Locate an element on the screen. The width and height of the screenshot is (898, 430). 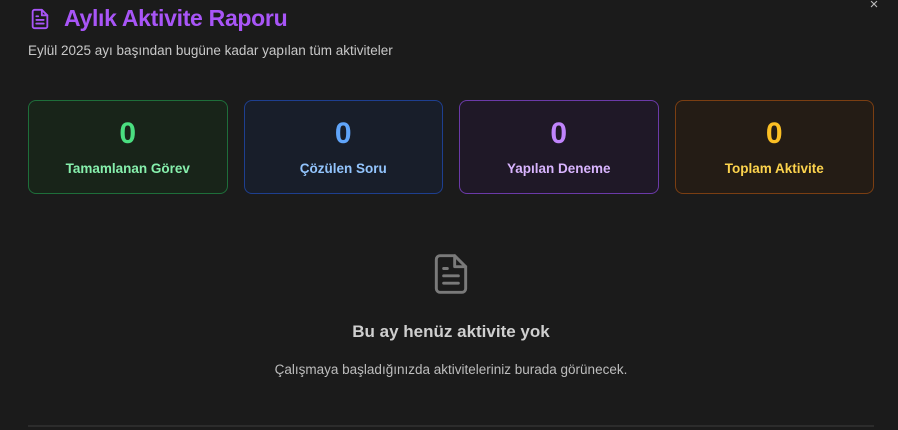
modal-title: Aylık Aktivite Raporu is located at coordinates (176, 18).